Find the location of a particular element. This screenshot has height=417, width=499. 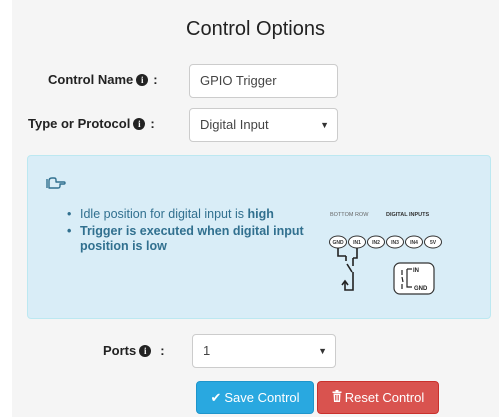

control-name-label: Control Name i : is located at coordinates (103, 79).